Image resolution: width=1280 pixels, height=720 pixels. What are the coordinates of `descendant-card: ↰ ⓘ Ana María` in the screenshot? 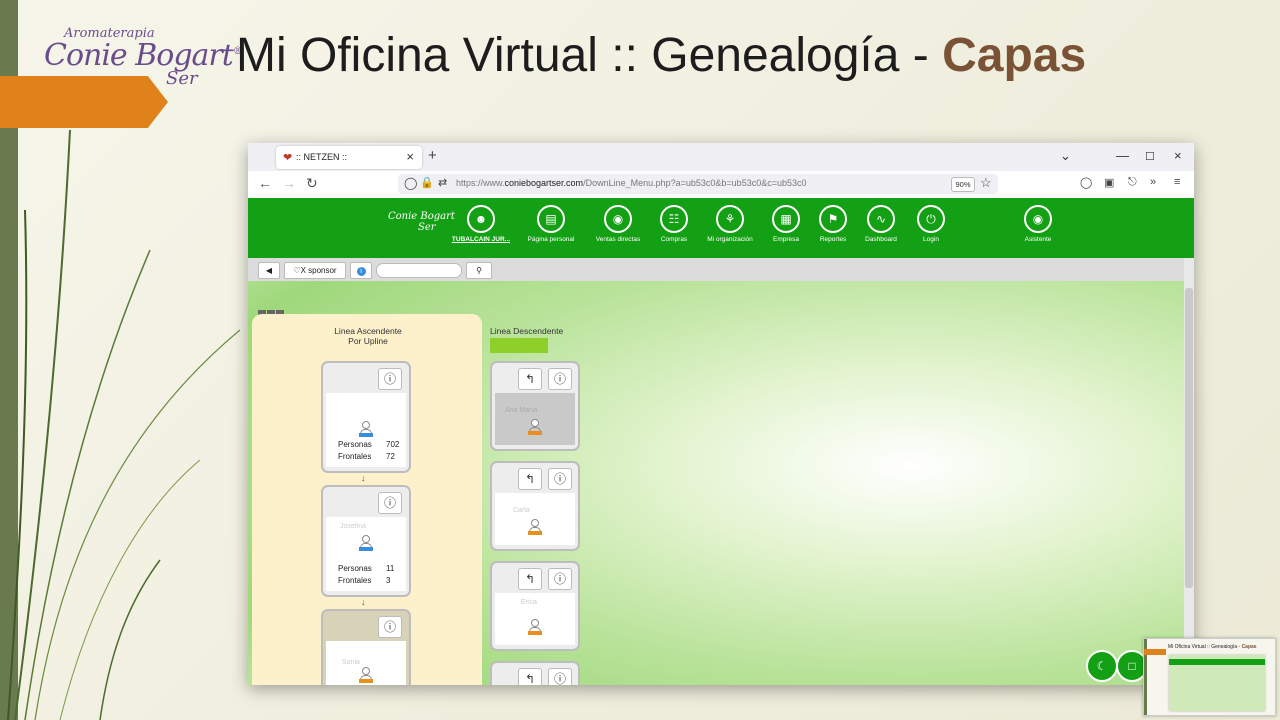 It's located at (535, 406).